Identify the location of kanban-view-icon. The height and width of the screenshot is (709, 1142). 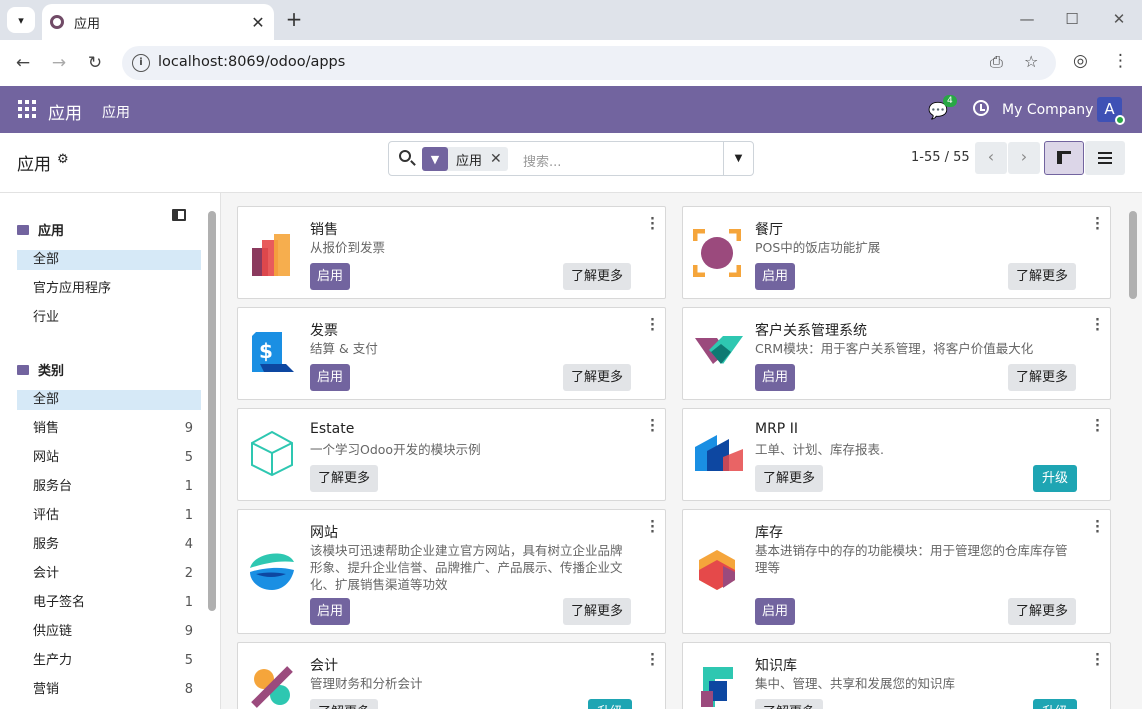
(1064, 158).